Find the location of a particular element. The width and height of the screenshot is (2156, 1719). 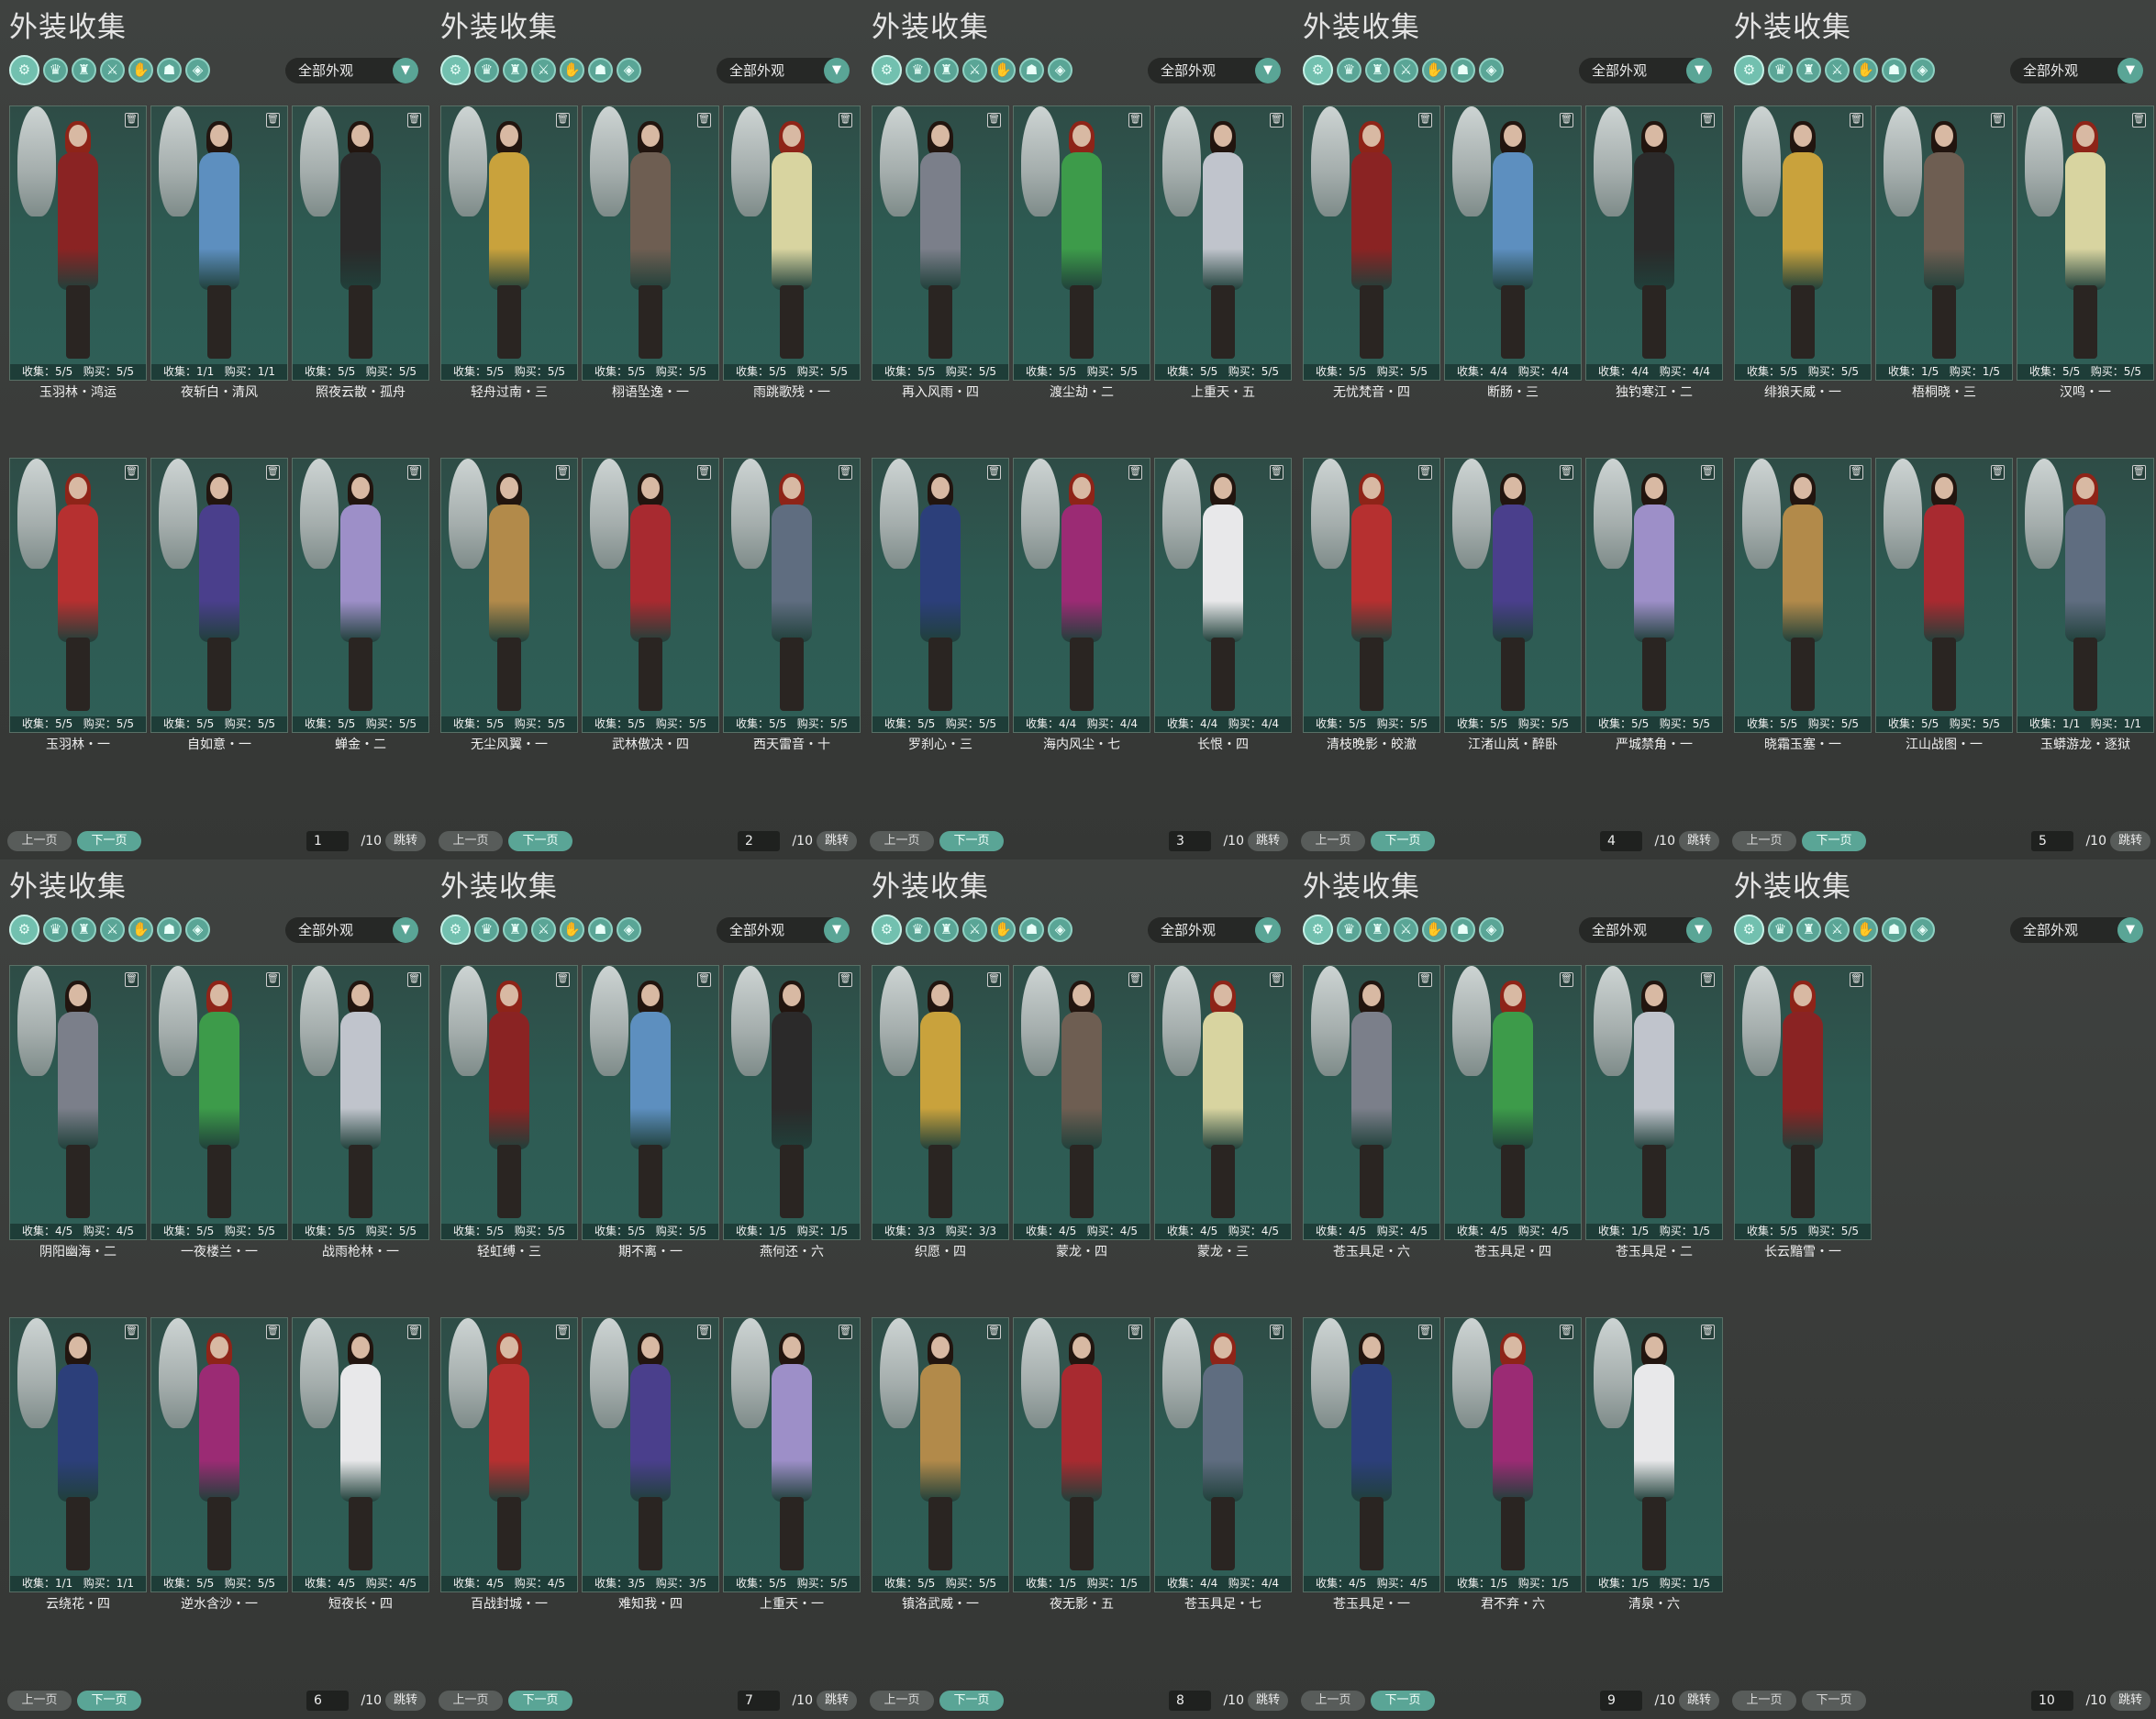

page-number-input: 7 is located at coordinates (759, 1701).